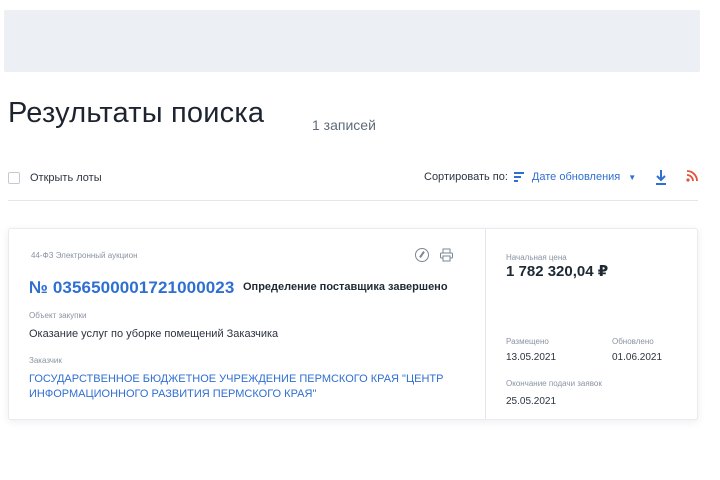 This screenshot has height=480, width=720. Describe the element at coordinates (530, 177) in the screenshot. I see `sort-control: Сортировать по: Дате обновления ▼` at that location.